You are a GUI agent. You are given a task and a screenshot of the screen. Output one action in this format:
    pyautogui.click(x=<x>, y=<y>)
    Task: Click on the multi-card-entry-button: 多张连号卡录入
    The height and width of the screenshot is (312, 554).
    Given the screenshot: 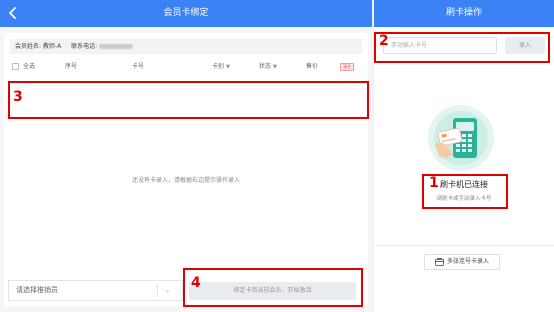 What is the action you would take?
    pyautogui.click(x=462, y=262)
    